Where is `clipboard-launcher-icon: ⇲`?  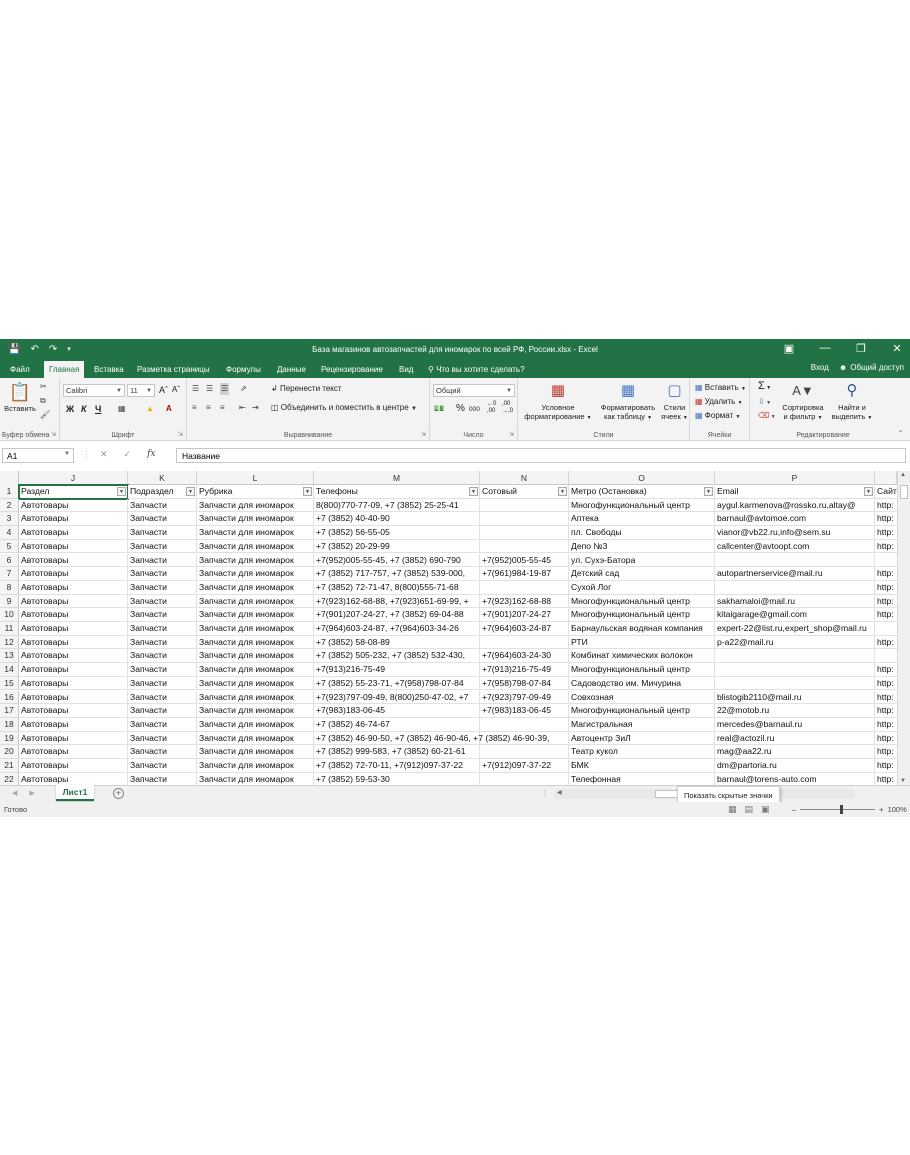
clipboard-launcher-icon: ⇲ is located at coordinates (53, 434).